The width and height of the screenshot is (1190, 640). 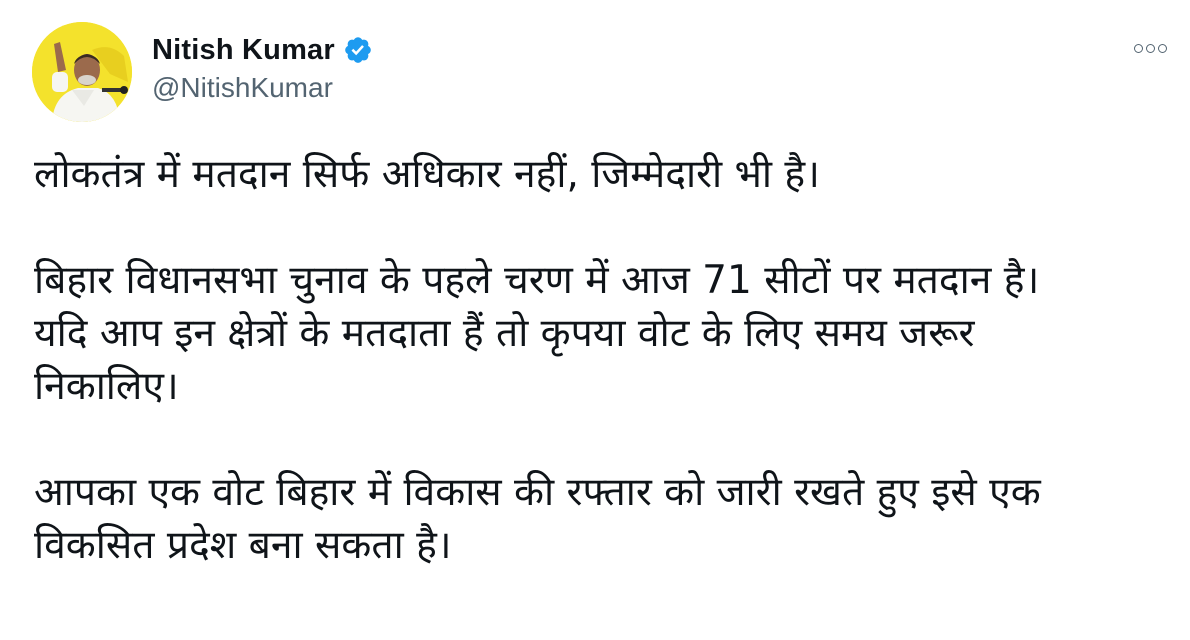 I want to click on avatar, so click(x=82, y=72).